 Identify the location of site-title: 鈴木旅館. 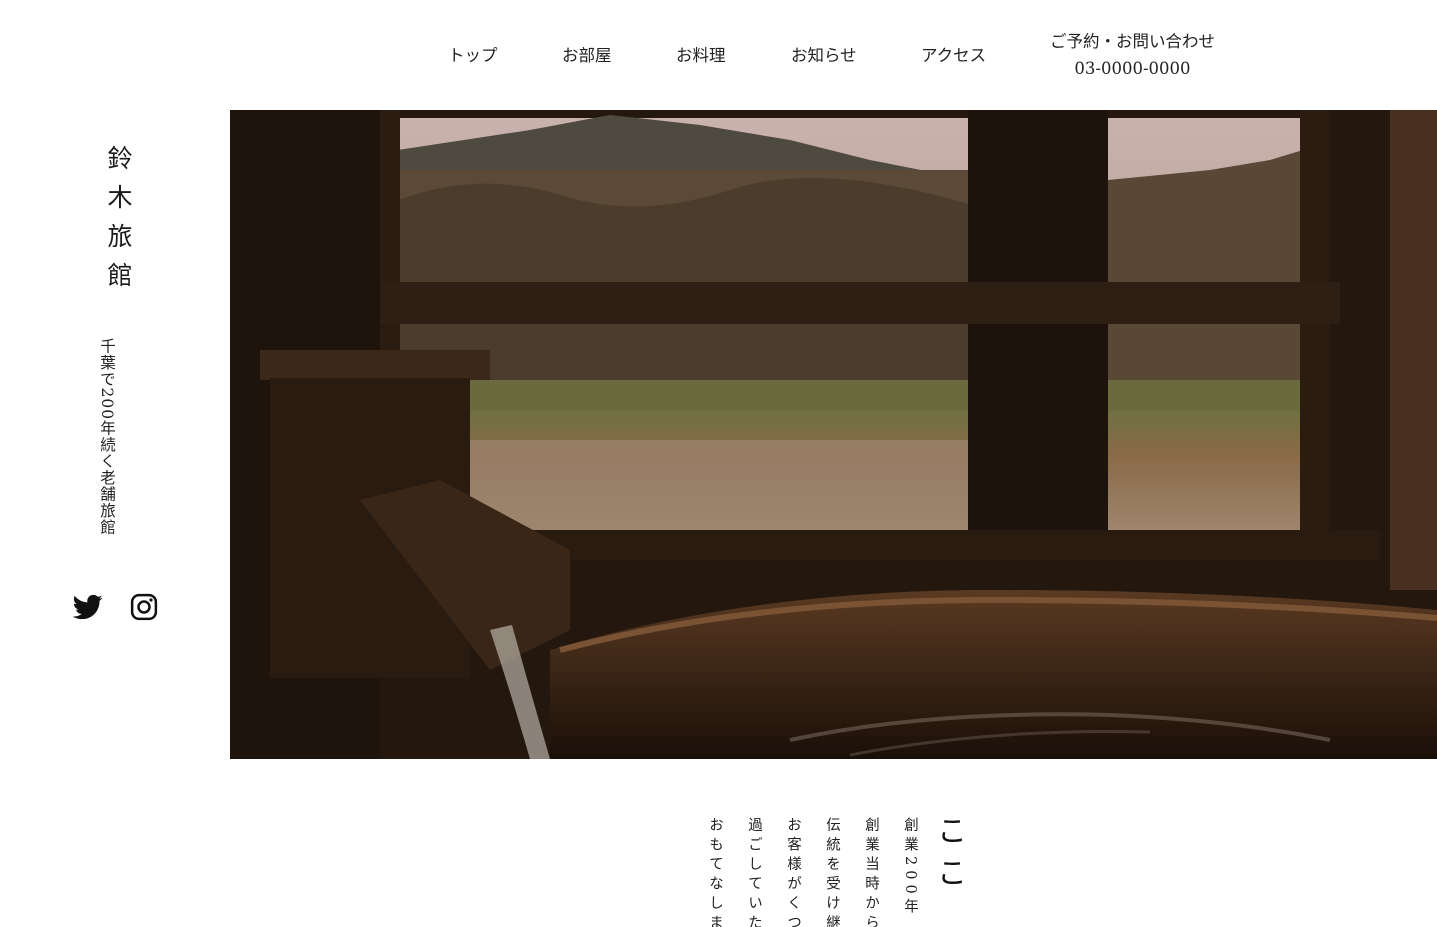
(118, 223).